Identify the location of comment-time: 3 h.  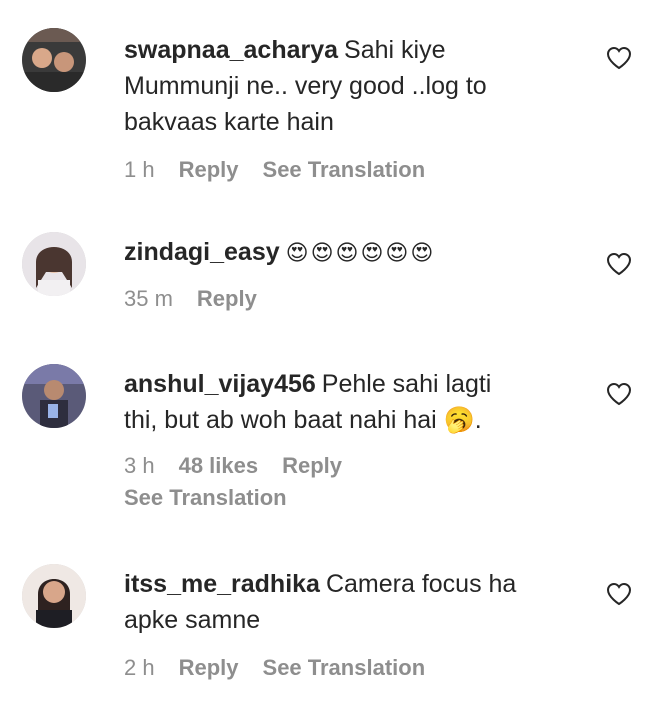
(139, 465).